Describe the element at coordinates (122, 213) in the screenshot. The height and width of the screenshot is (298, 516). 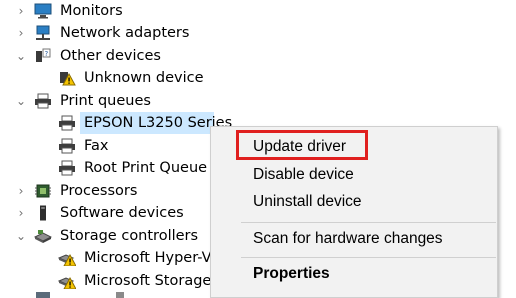
I see `tree-item-label: Software devices` at that location.